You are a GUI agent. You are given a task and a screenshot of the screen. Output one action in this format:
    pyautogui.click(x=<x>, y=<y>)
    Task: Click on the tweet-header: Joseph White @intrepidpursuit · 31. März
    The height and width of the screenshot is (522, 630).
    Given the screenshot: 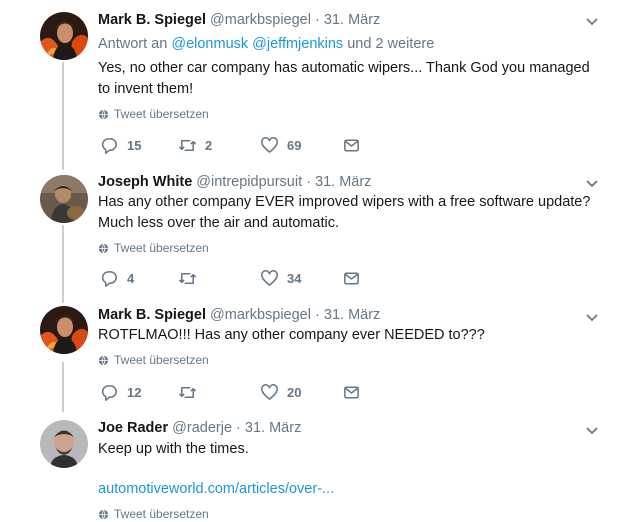 What is the action you would take?
    pyautogui.click(x=234, y=182)
    